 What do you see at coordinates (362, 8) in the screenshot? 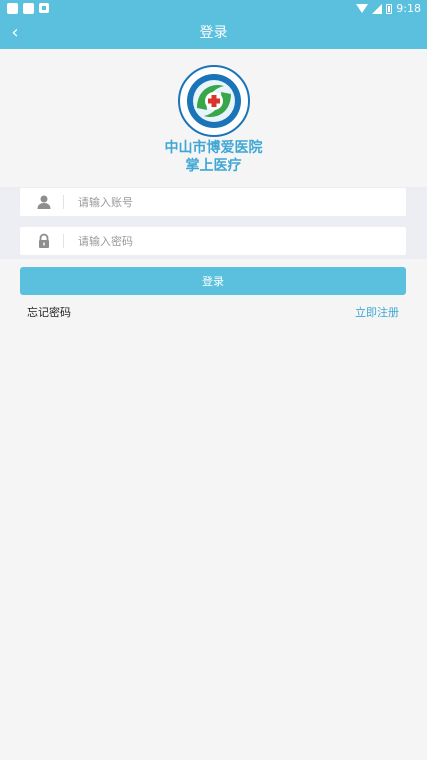
I see `wifi-icon` at bounding box center [362, 8].